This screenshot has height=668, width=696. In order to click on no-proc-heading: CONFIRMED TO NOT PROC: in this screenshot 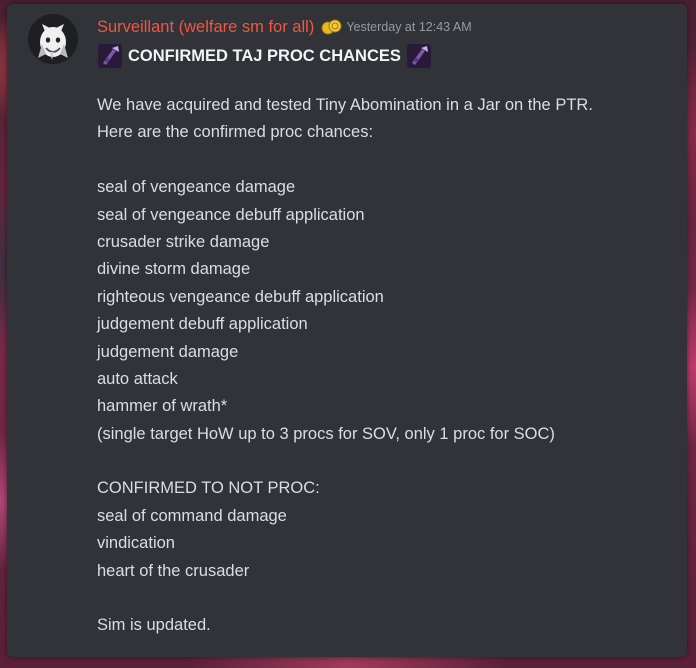, I will do `click(208, 488)`.